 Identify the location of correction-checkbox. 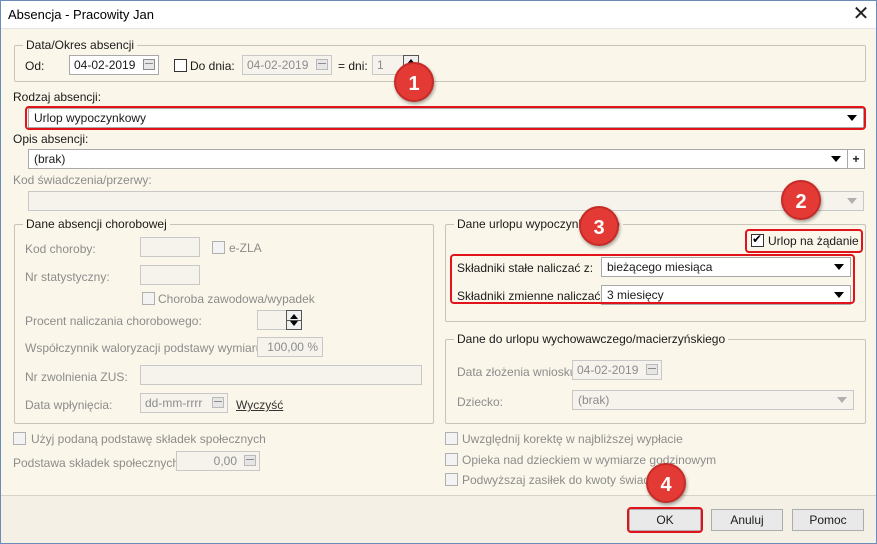
(451, 438).